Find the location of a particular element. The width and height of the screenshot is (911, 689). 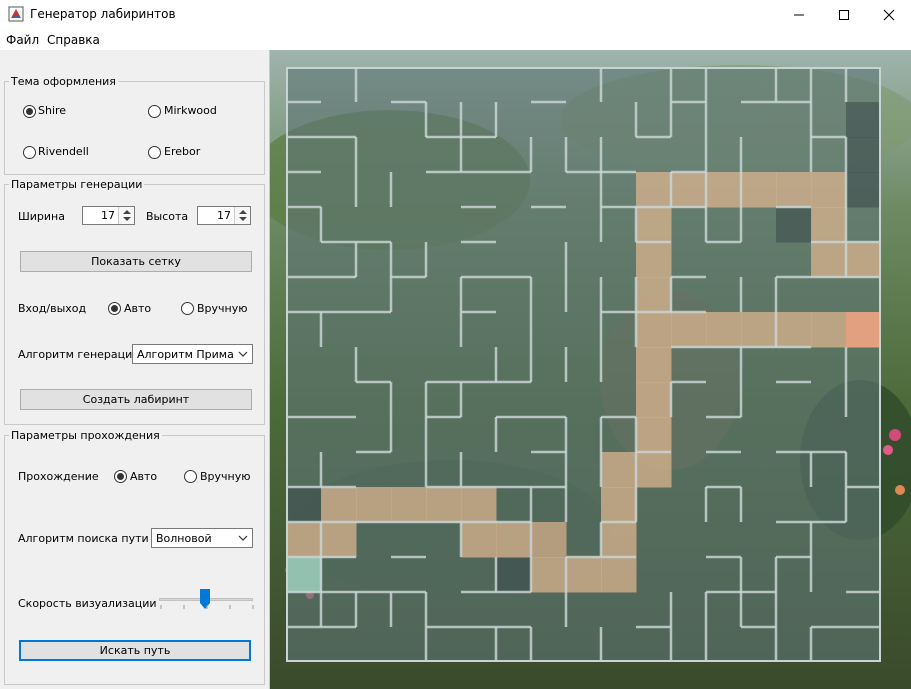

search-algorithm-value: Волновой is located at coordinates (184, 538).